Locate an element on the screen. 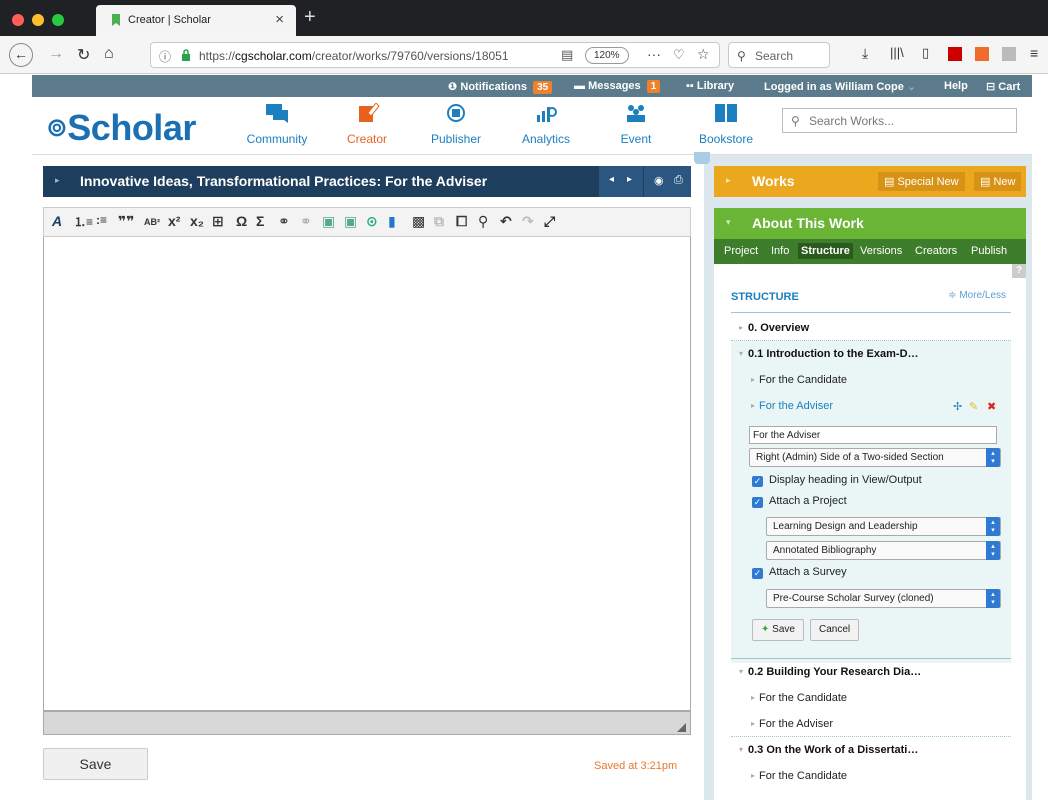 This screenshot has width=1048, height=800. attach-project-checkbox: ✓ Attach a Project is located at coordinates (799, 501).